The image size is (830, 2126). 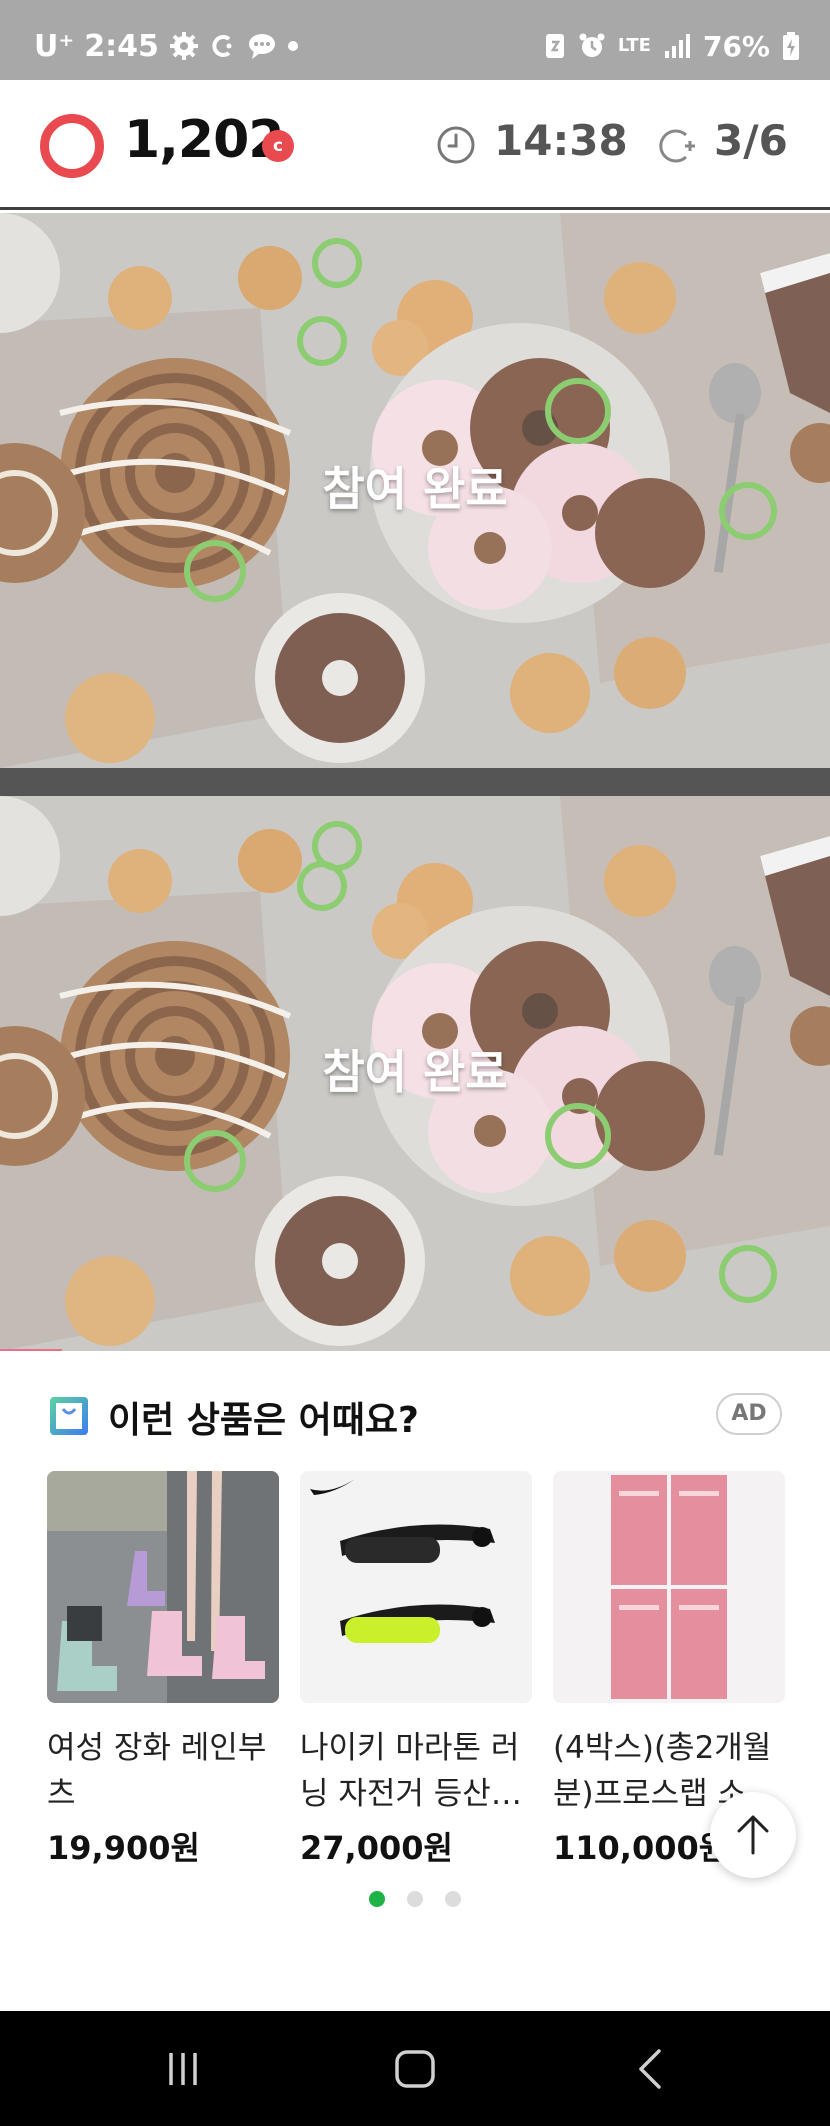 What do you see at coordinates (415, 782) in the screenshot?
I see `panel-divider` at bounding box center [415, 782].